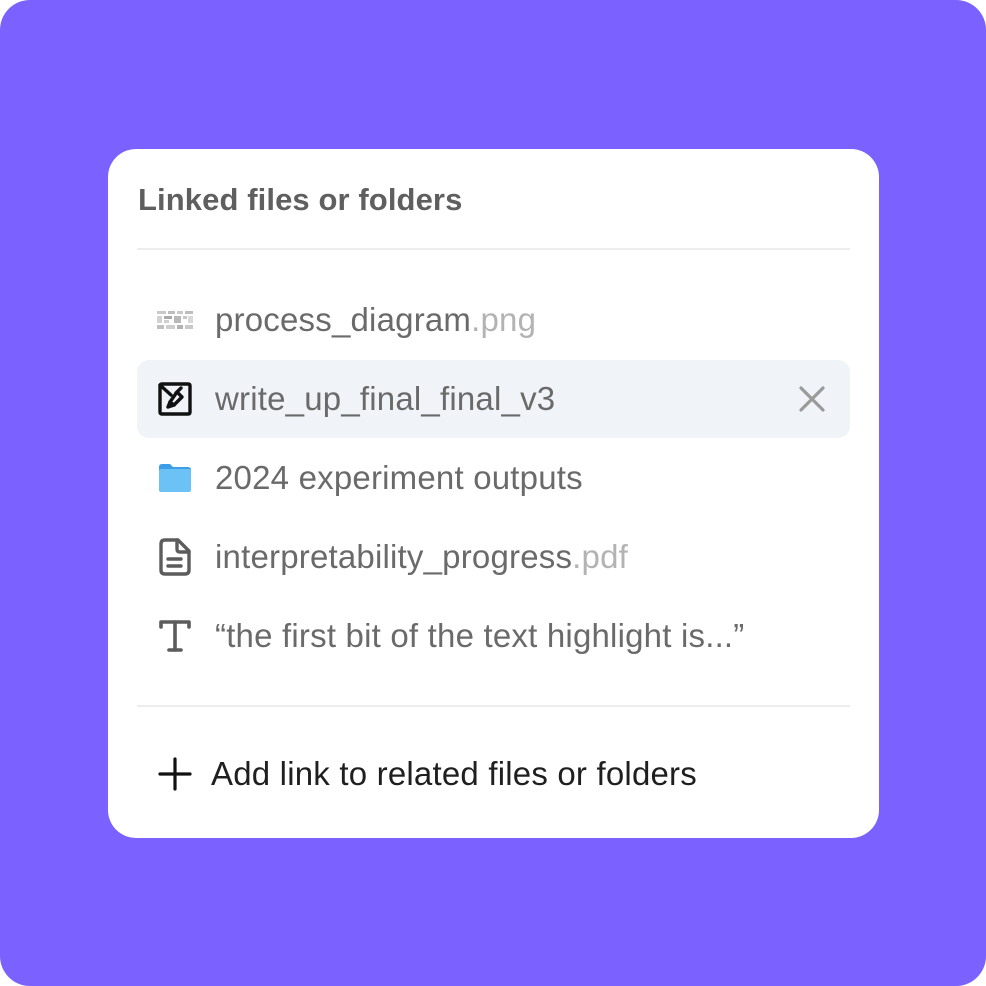 The height and width of the screenshot is (986, 986). I want to click on plus-icon, so click(175, 774).